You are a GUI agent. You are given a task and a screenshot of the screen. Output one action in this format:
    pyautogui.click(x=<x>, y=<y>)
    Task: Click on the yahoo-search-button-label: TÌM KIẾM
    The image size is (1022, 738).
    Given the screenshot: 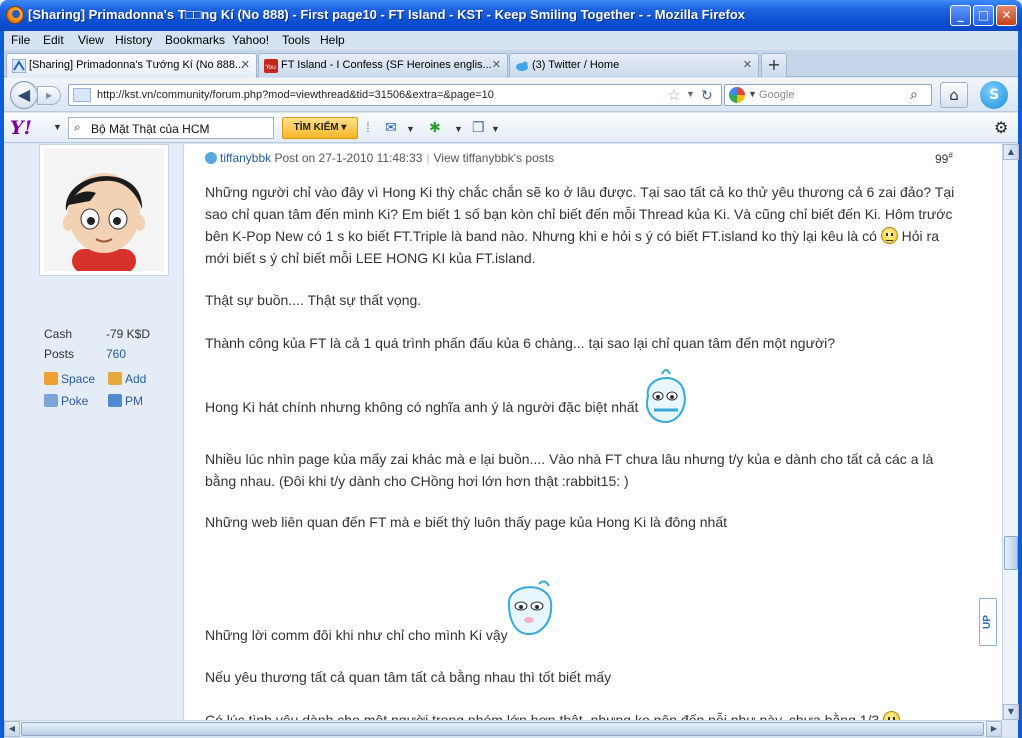 What is the action you would take?
    pyautogui.click(x=316, y=127)
    